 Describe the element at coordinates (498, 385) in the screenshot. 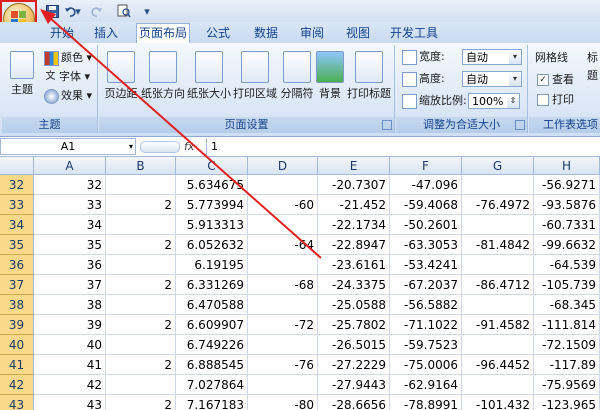

I see `cell-g42` at that location.